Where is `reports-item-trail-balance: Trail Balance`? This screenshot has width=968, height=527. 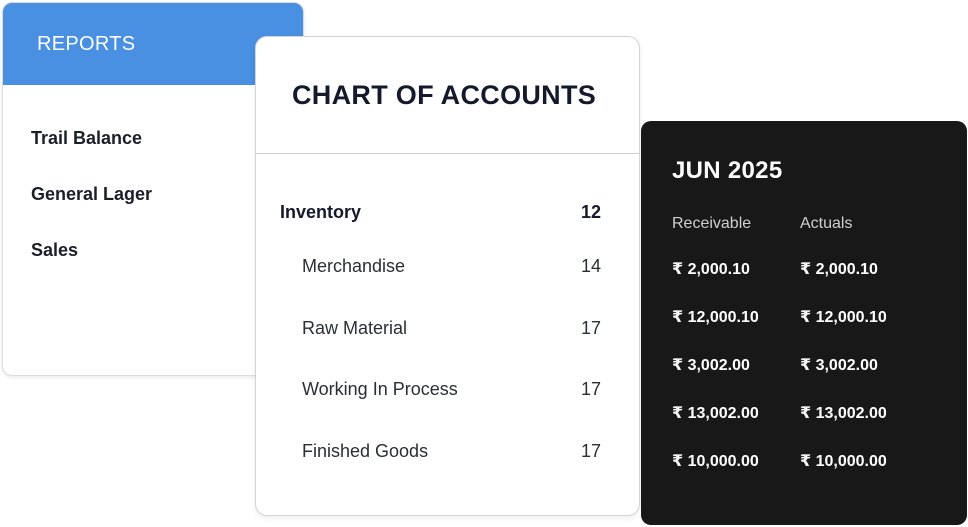 reports-item-trail-balance: Trail Balance is located at coordinates (86, 138).